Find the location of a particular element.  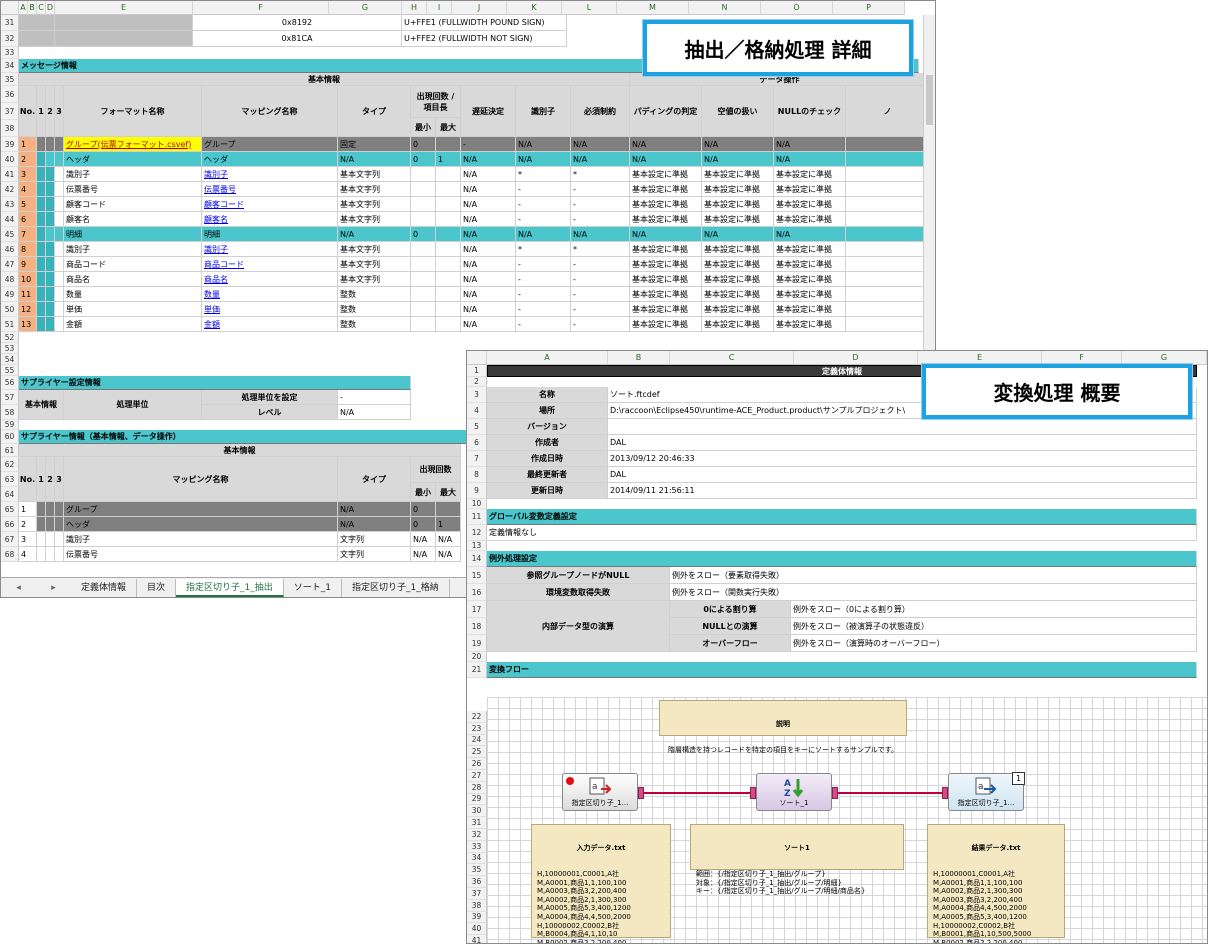

cell: 金額 is located at coordinates (270, 324).